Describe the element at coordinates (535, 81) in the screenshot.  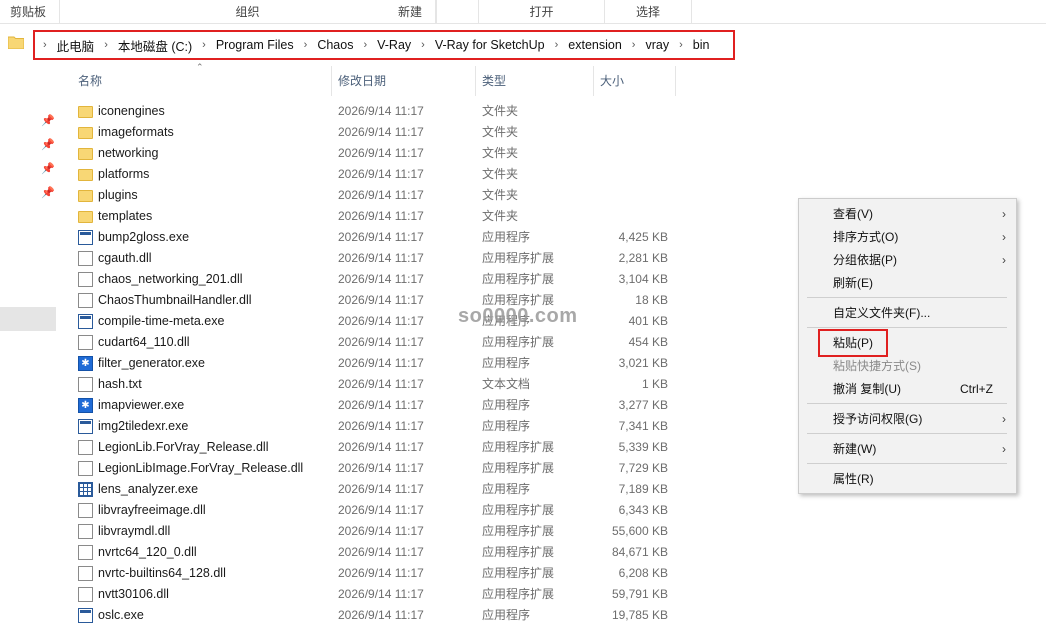
I see `column-header-type: 类型` at that location.